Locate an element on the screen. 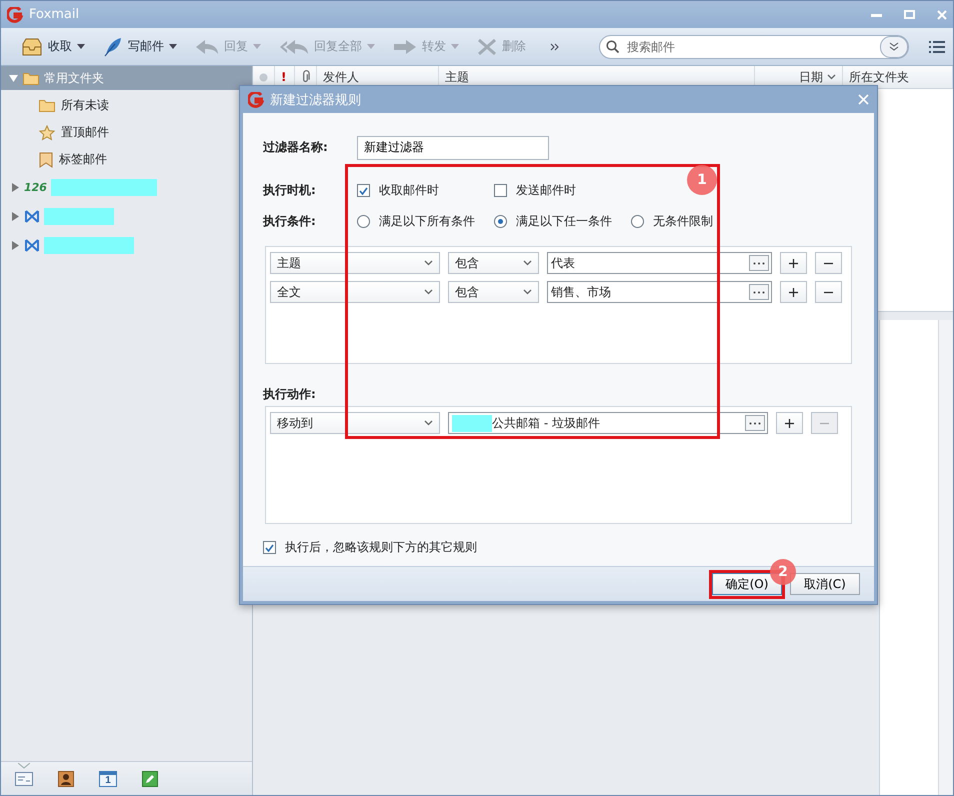  field-select: 全文 is located at coordinates (355, 292).